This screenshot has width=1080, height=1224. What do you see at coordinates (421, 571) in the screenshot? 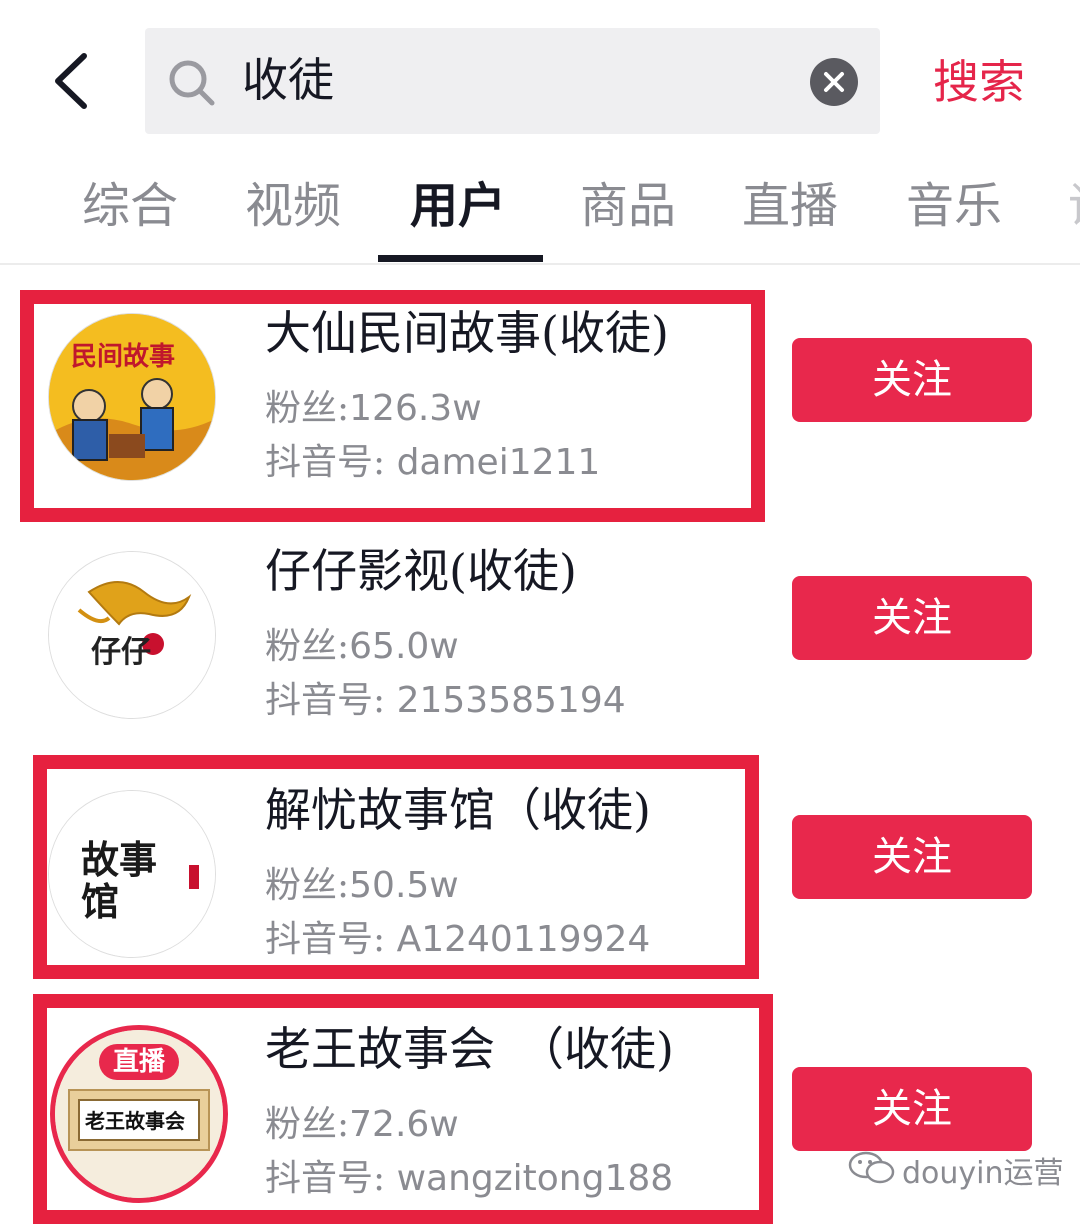
I see `user-name: 仔仔影视(收徒)` at bounding box center [421, 571].